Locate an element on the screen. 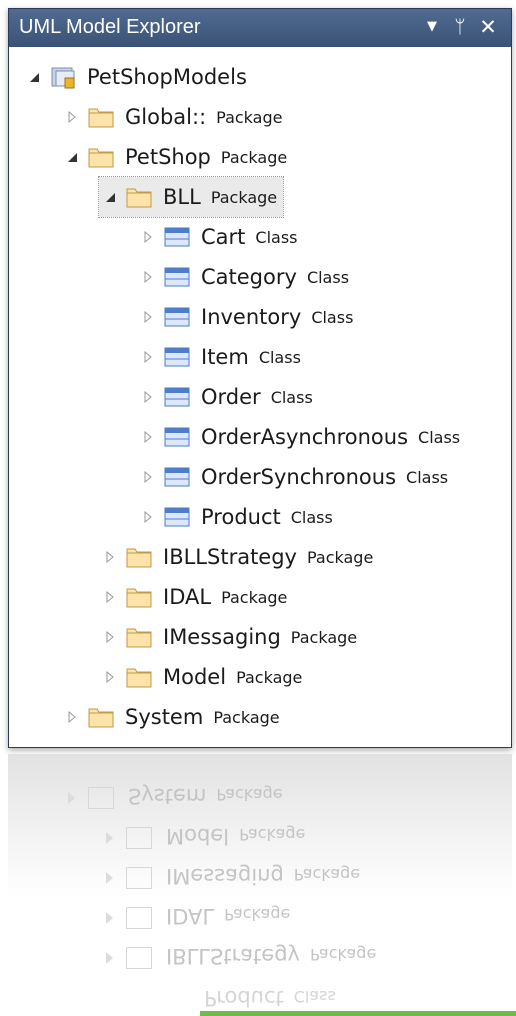  tree-node-imessaging: IMessaging Package is located at coordinates (228, 637).